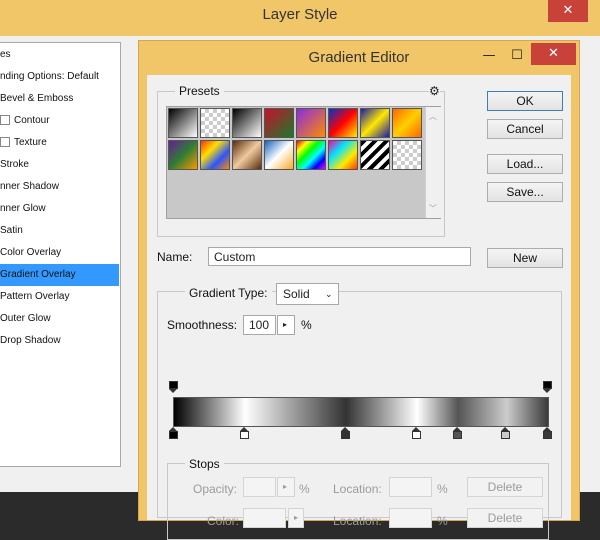  Describe the element at coordinates (59, 319) in the screenshot. I see `style-list-item: Outer Glow` at that location.